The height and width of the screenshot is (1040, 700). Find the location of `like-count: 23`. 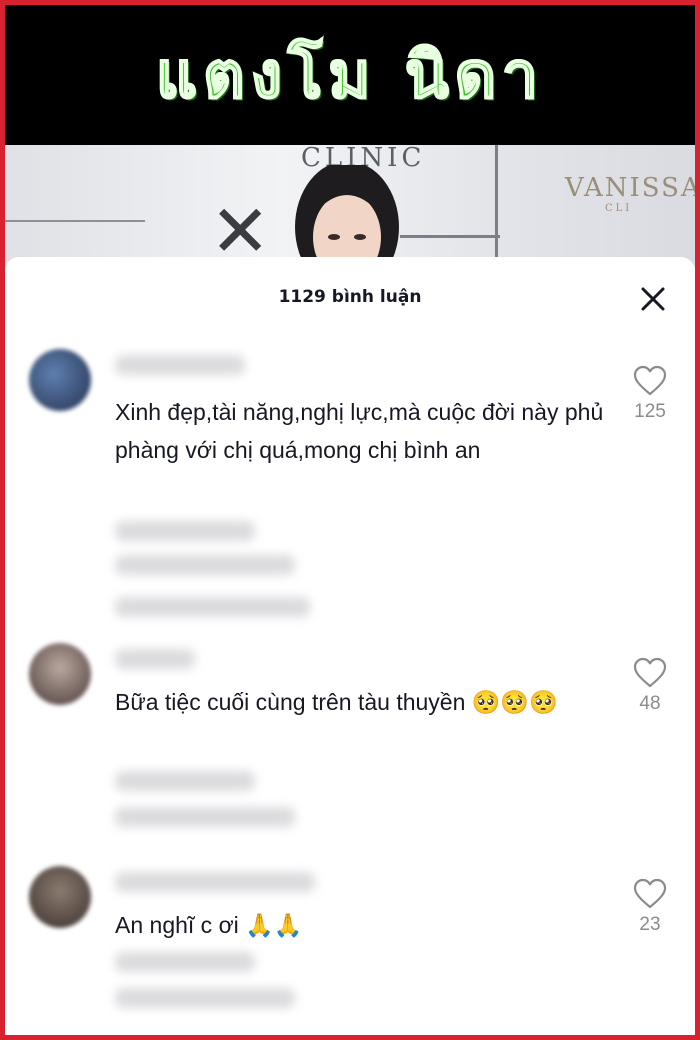

like-count: 23 is located at coordinates (650, 924).